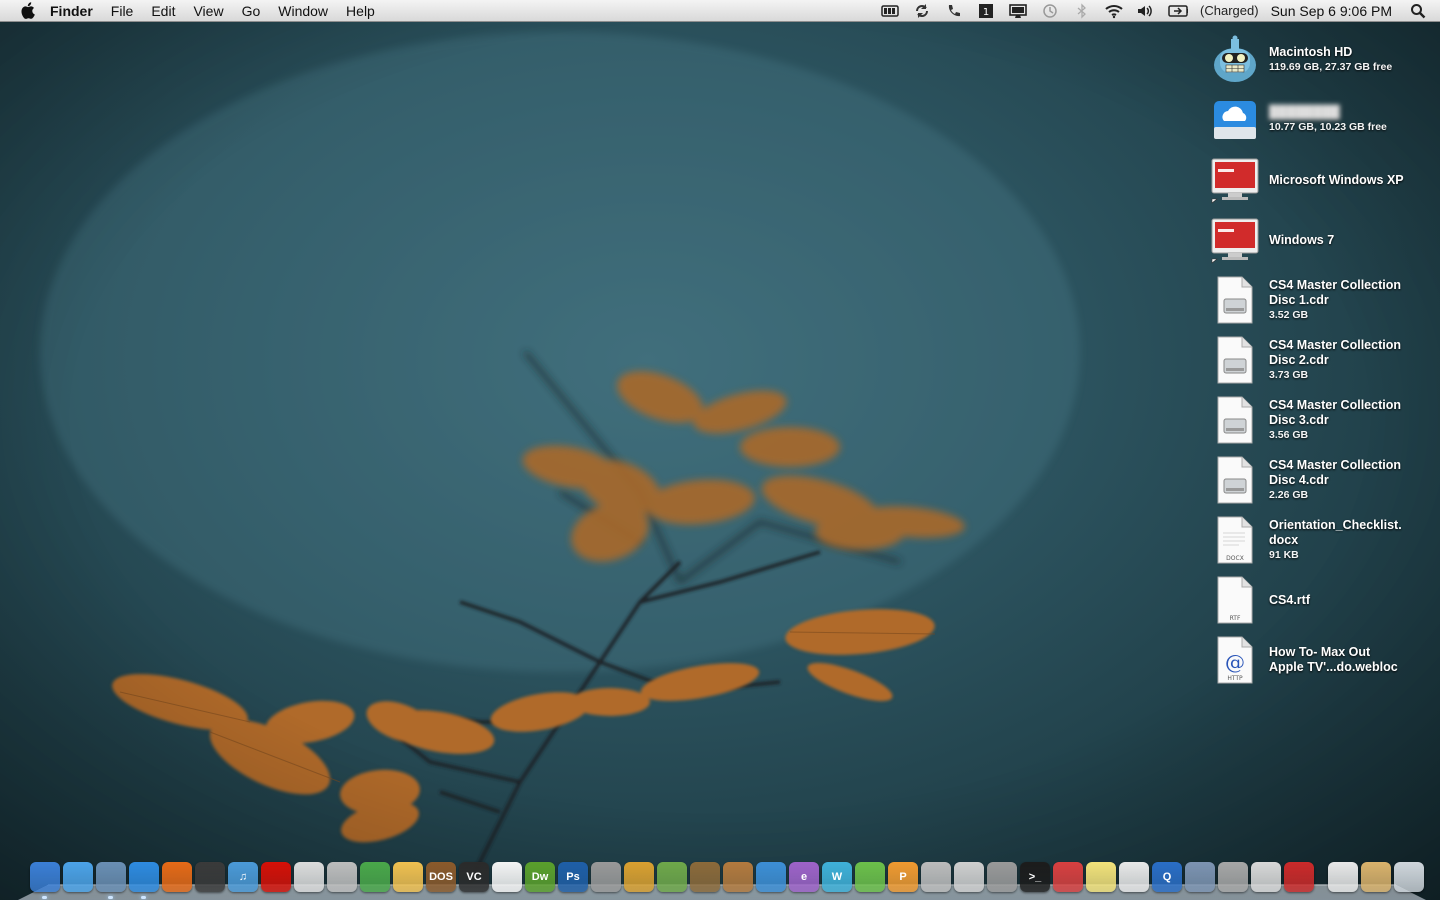 The height and width of the screenshot is (900, 1440). I want to click on item-info: 3.52 GB, so click(1289, 314).